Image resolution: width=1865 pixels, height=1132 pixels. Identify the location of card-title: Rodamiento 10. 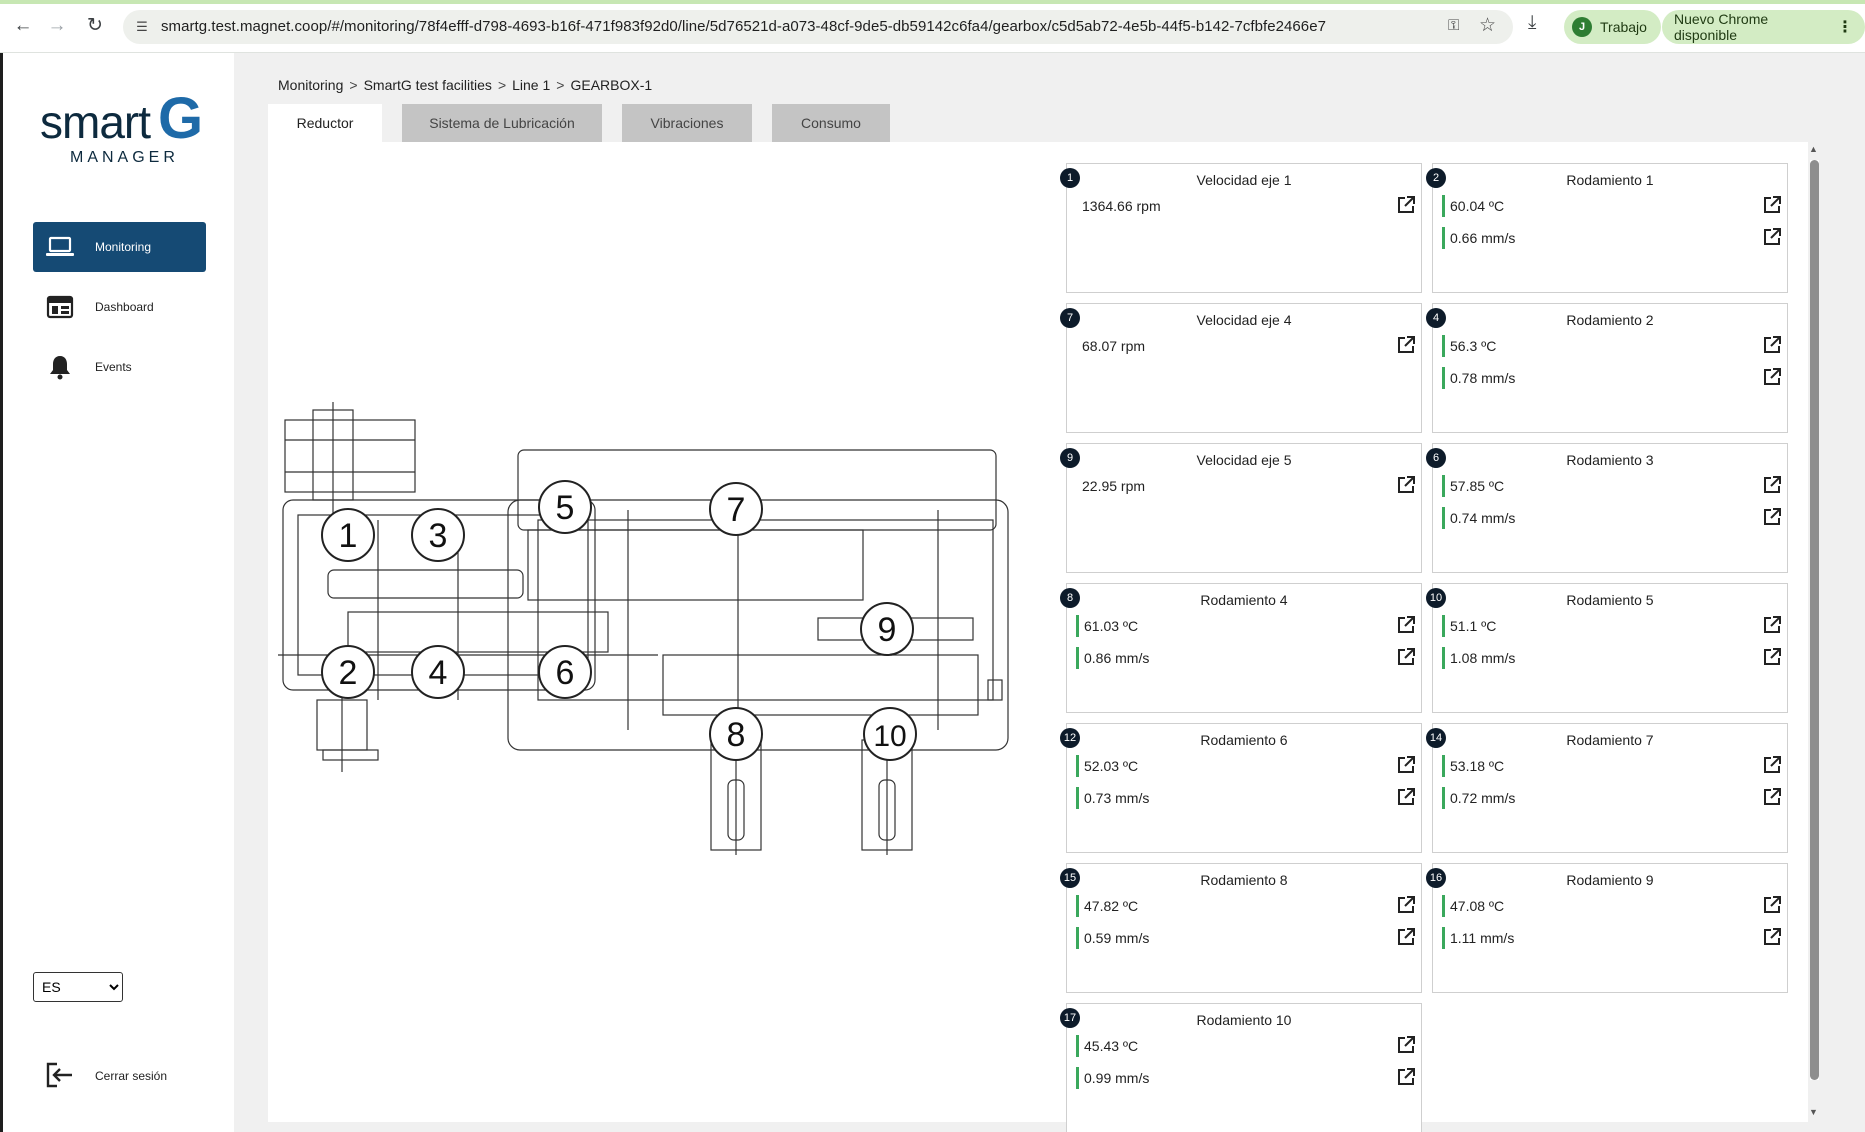
(1244, 1020).